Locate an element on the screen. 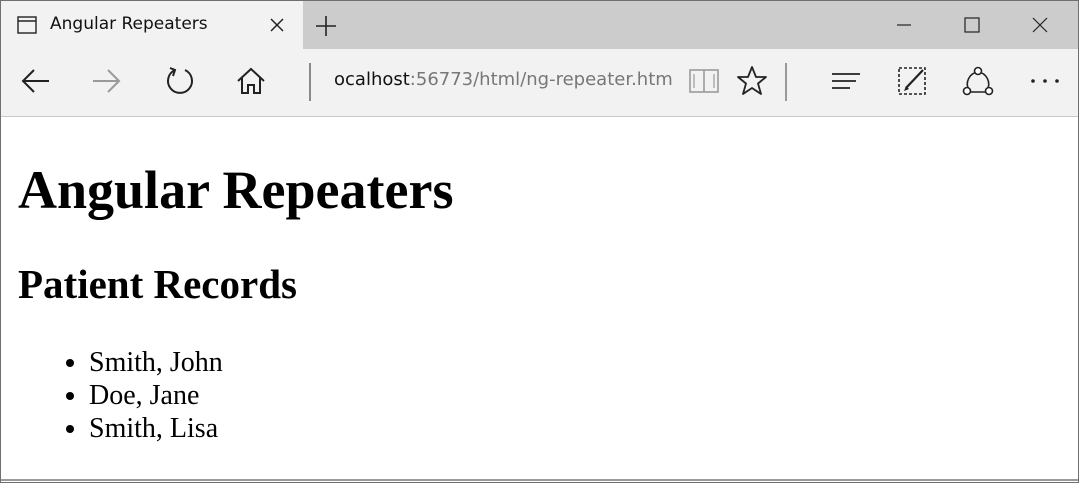 Image resolution: width=1079 pixels, height=483 pixels. favorite-button is located at coordinates (752, 81).